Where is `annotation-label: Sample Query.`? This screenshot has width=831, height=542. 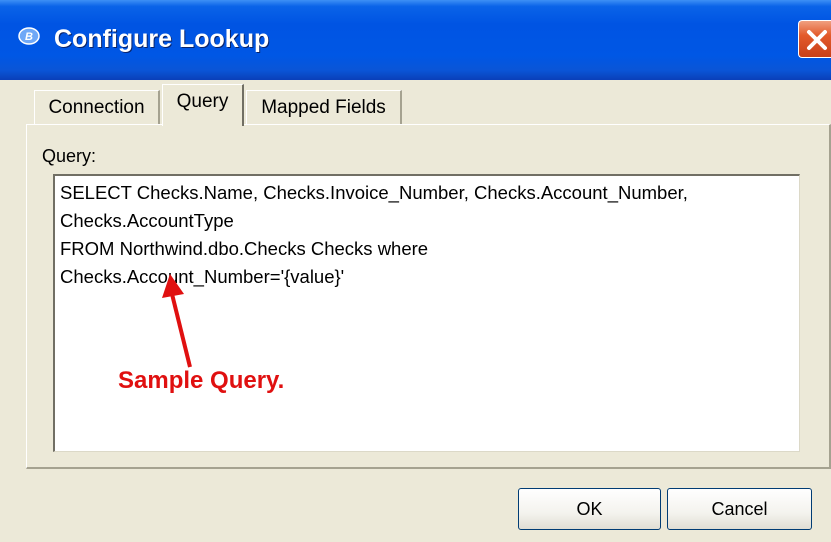
annotation-label: Sample Query. is located at coordinates (201, 380).